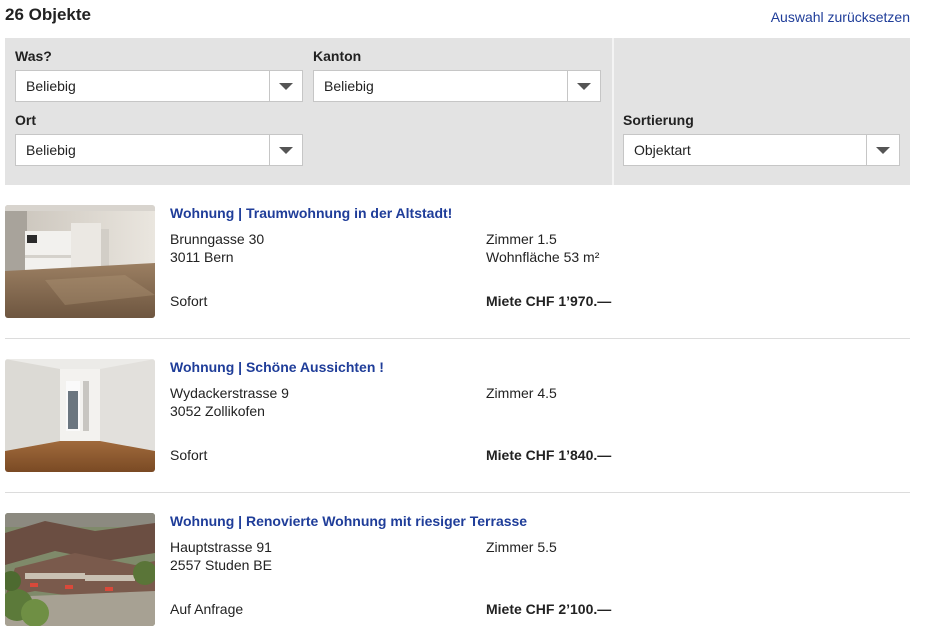 The image size is (946, 644). Describe the element at coordinates (457, 86) in the screenshot. I see `kanton-select: Beliebig` at that location.